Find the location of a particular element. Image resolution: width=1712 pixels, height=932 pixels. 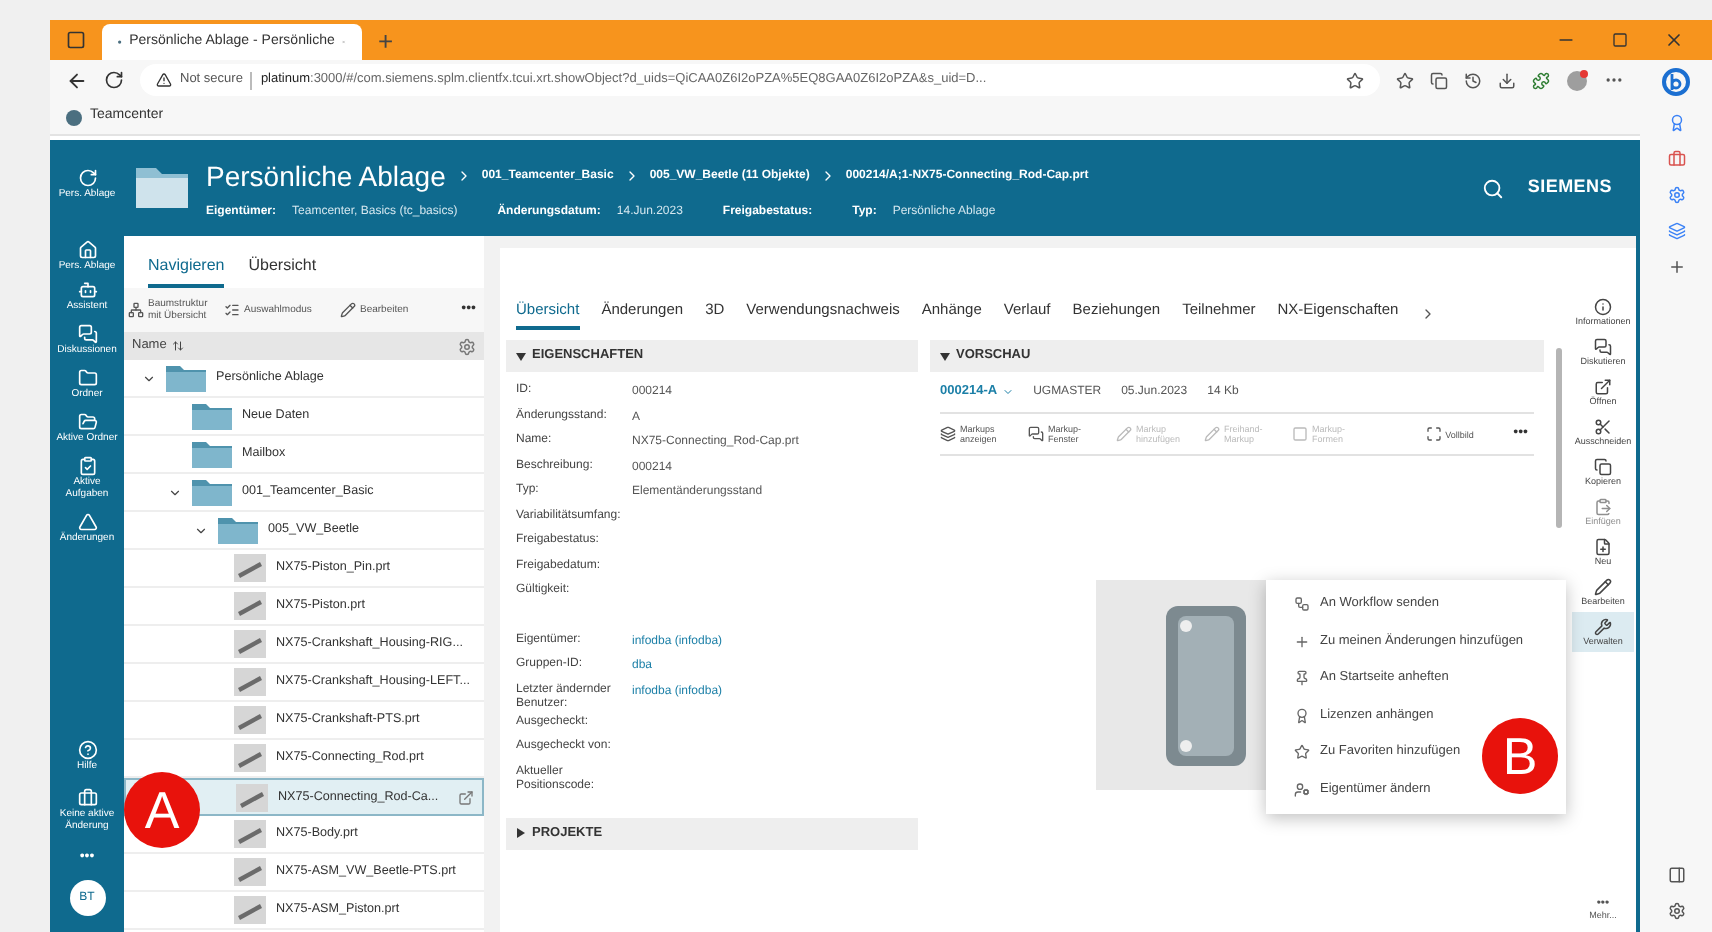

warning-icon is located at coordinates (164, 80).